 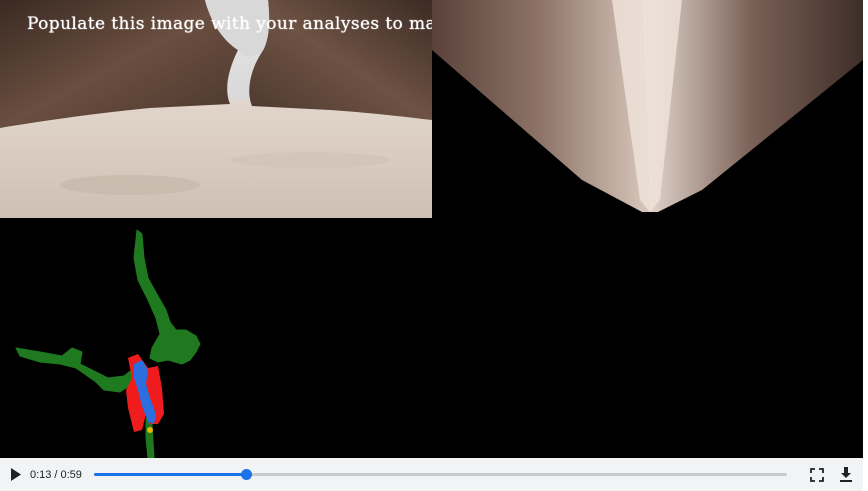 I want to click on time-display: 0:13/0:59, so click(x=56, y=475).